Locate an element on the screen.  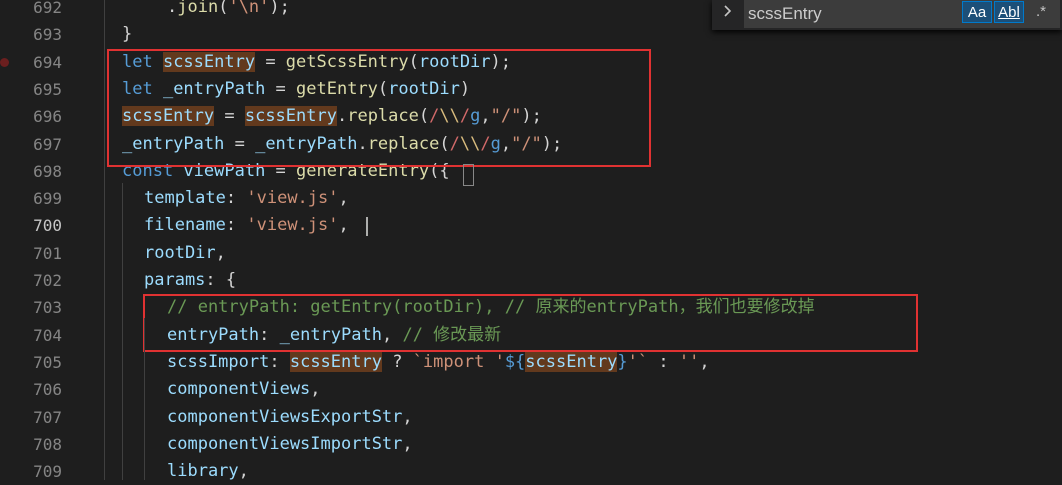
text-cursor is located at coordinates (367, 226).